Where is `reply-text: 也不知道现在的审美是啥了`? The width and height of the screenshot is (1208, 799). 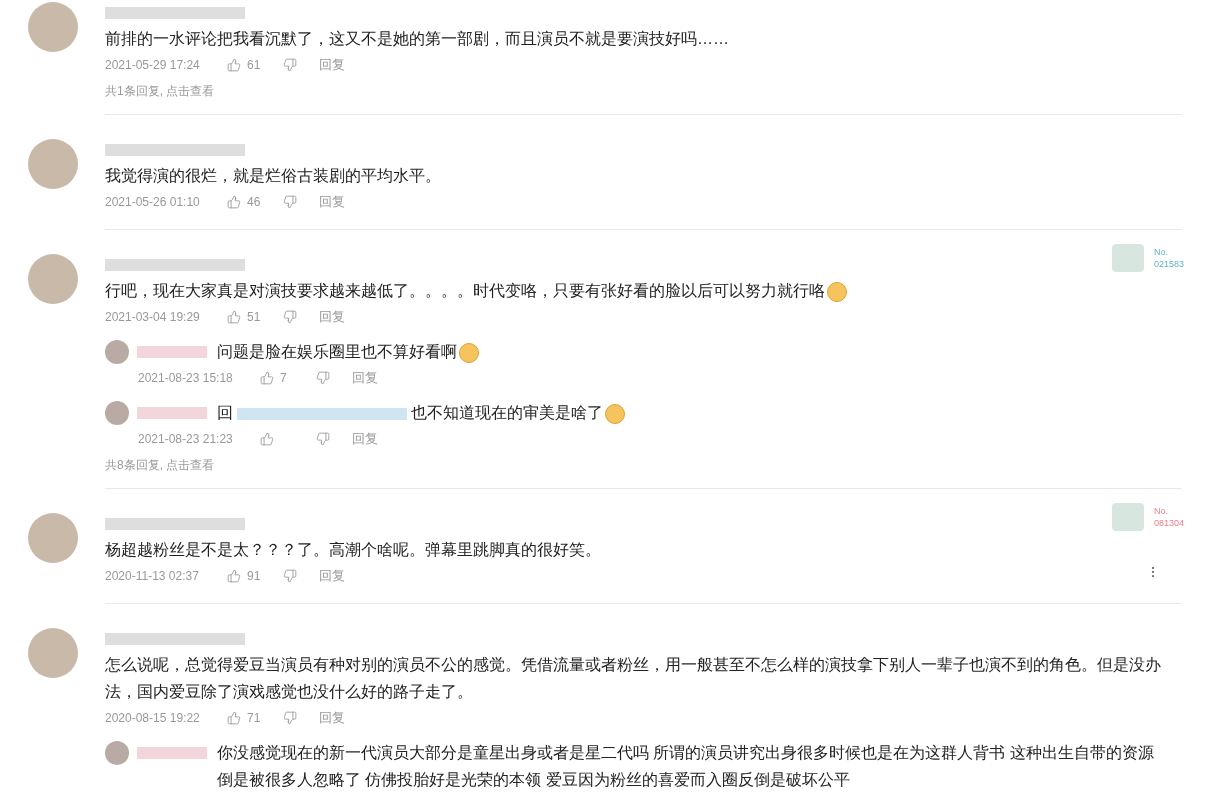
reply-text: 也不知道现在的审美是啥了 is located at coordinates (507, 412).